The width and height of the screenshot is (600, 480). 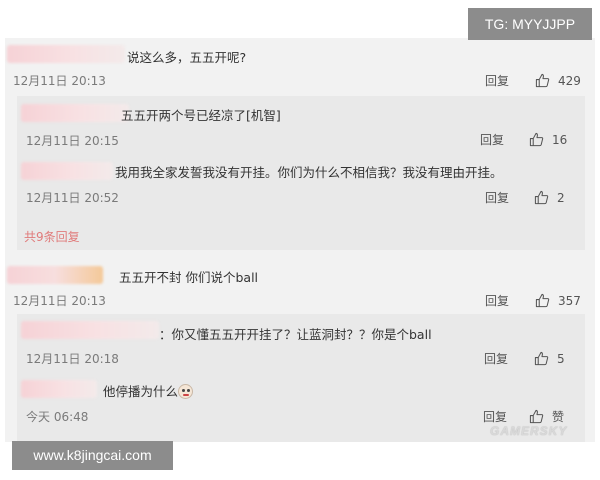 I want to click on like-button: 赞, so click(x=546, y=416).